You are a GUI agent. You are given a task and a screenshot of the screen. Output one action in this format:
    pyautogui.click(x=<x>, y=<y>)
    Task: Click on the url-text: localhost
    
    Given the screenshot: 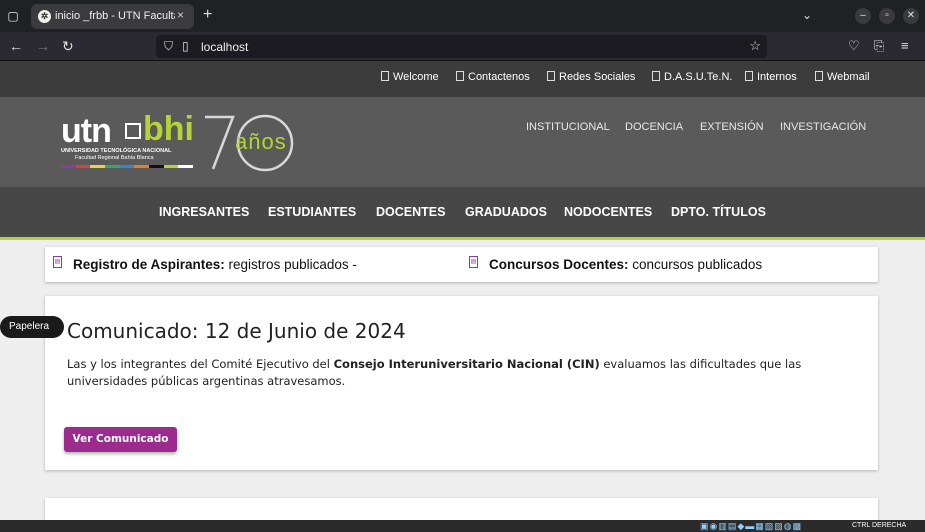 What is the action you would take?
    pyautogui.click(x=224, y=47)
    